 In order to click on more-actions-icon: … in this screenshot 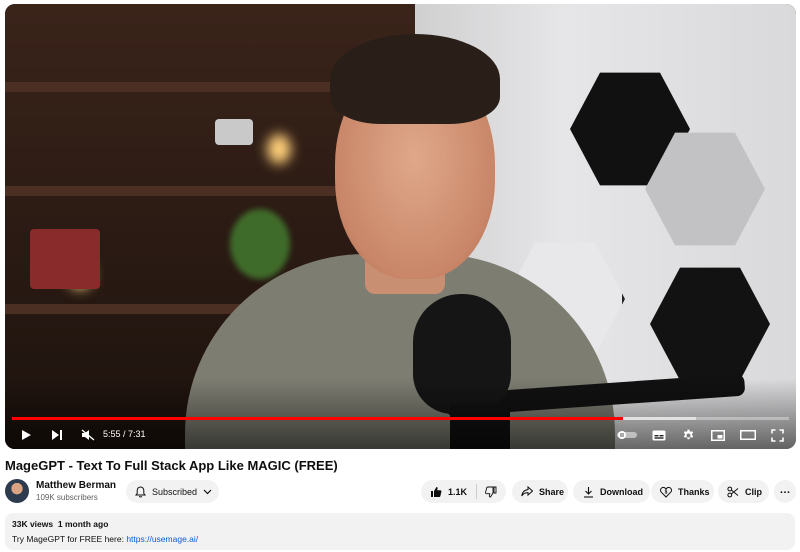, I will do `click(785, 489)`.